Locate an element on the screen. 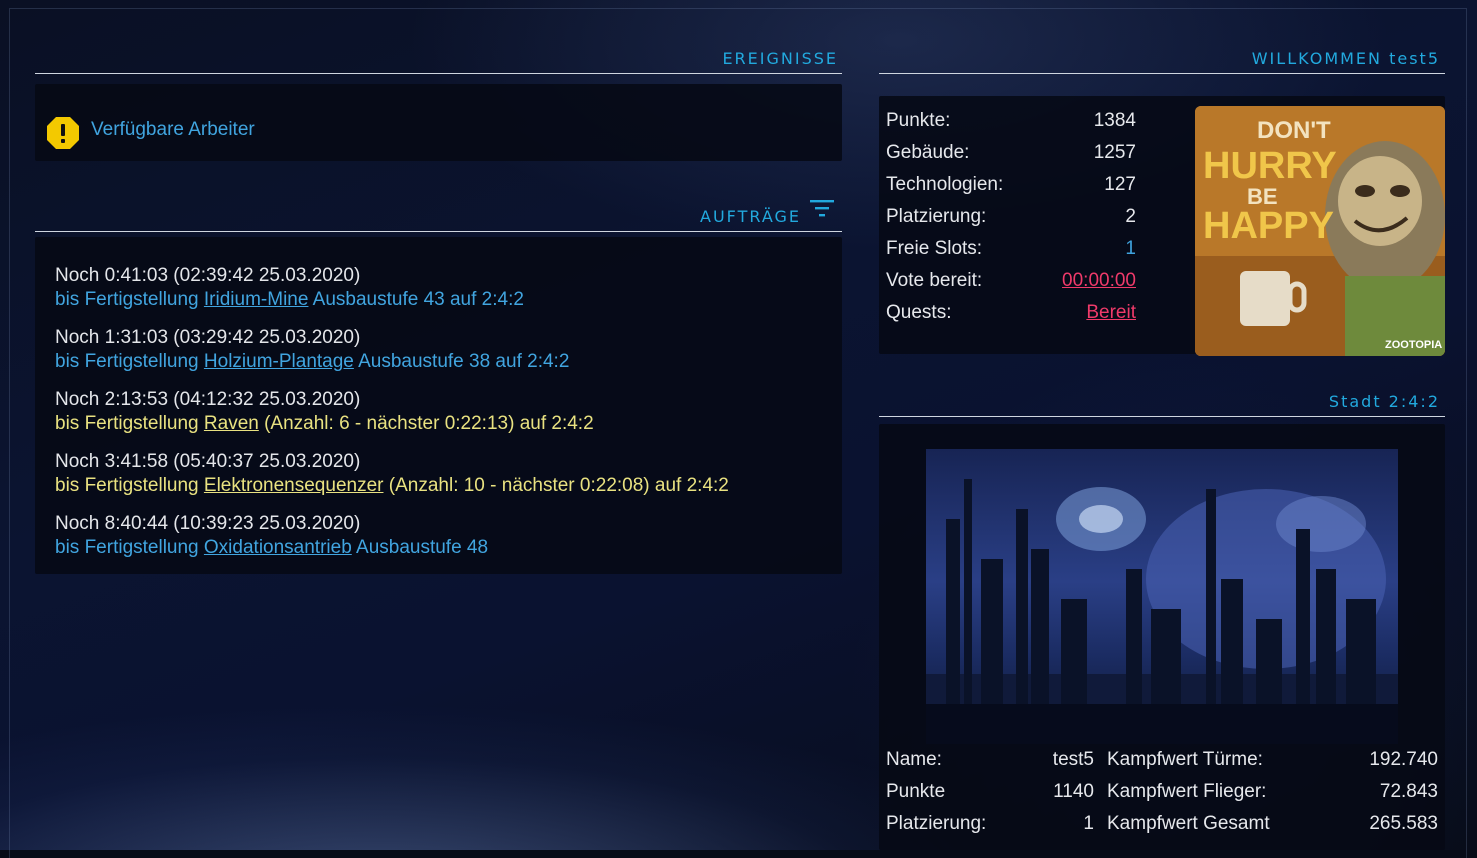 This screenshot has height=858, width=1477. stat-quests: Quests: Bereit is located at coordinates (1011, 318).